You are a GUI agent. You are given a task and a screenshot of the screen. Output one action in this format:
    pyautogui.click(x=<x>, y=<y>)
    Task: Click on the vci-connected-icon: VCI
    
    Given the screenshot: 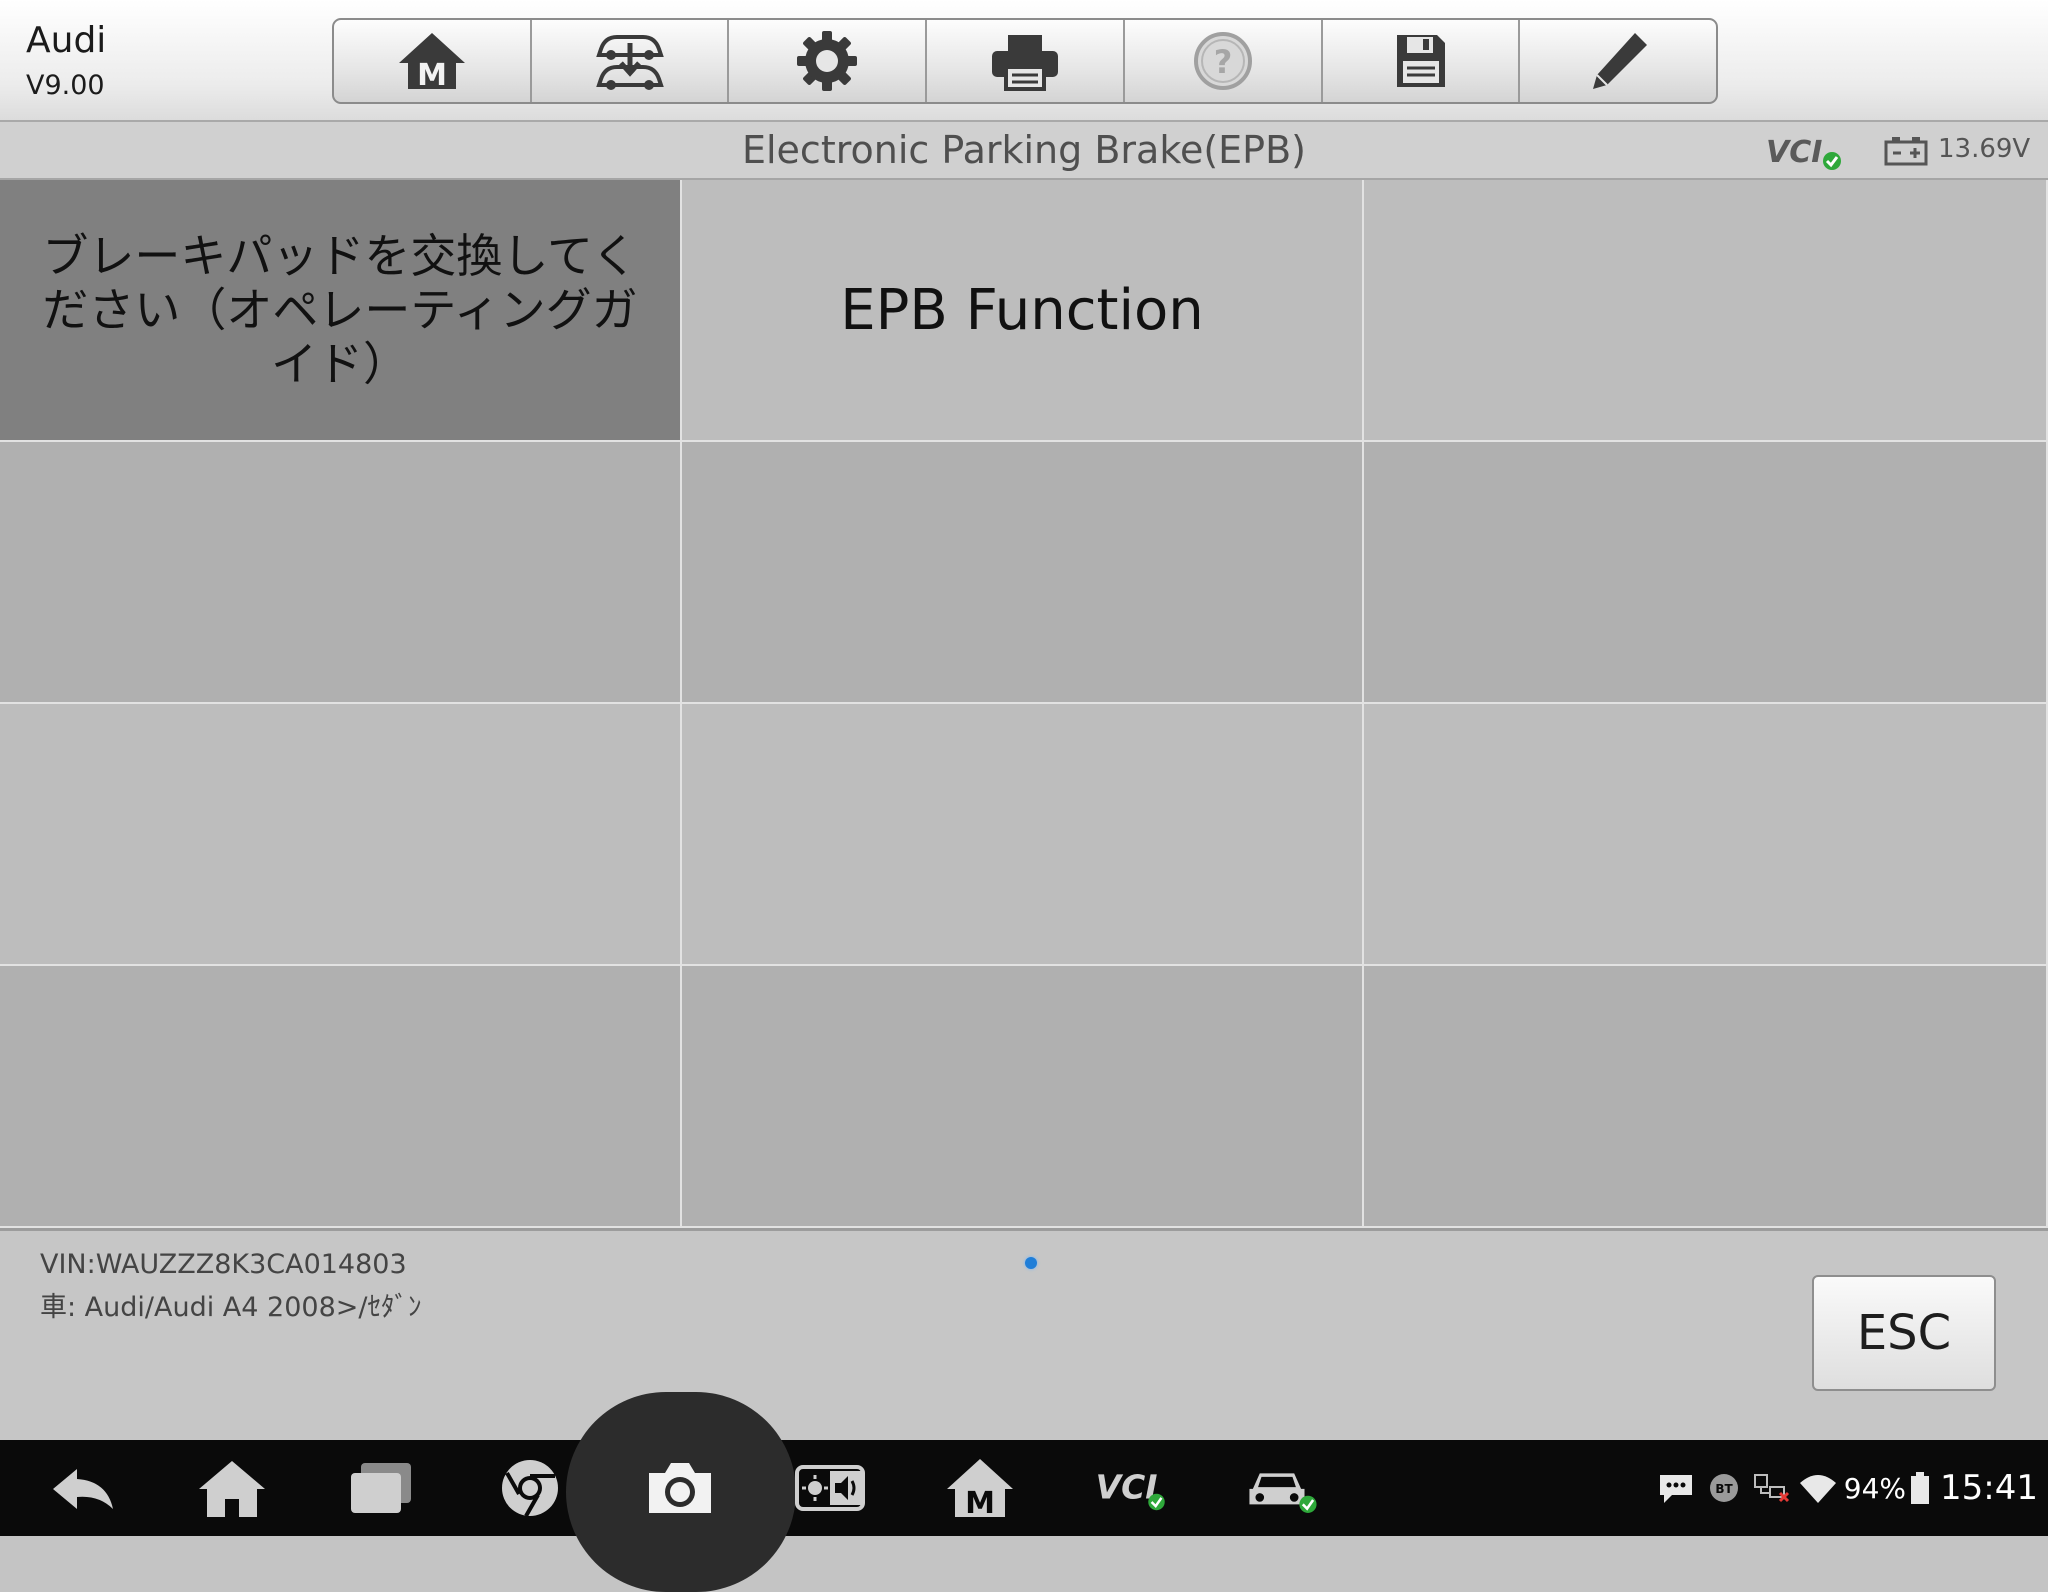 What is the action you would take?
    pyautogui.click(x=1130, y=1489)
    